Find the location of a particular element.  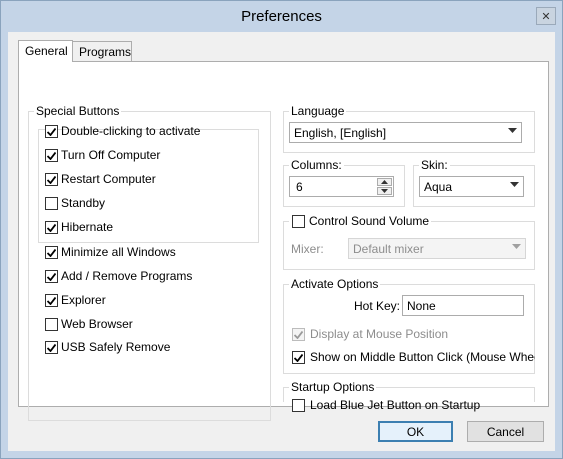

chevron-up-icon is located at coordinates (384, 182).